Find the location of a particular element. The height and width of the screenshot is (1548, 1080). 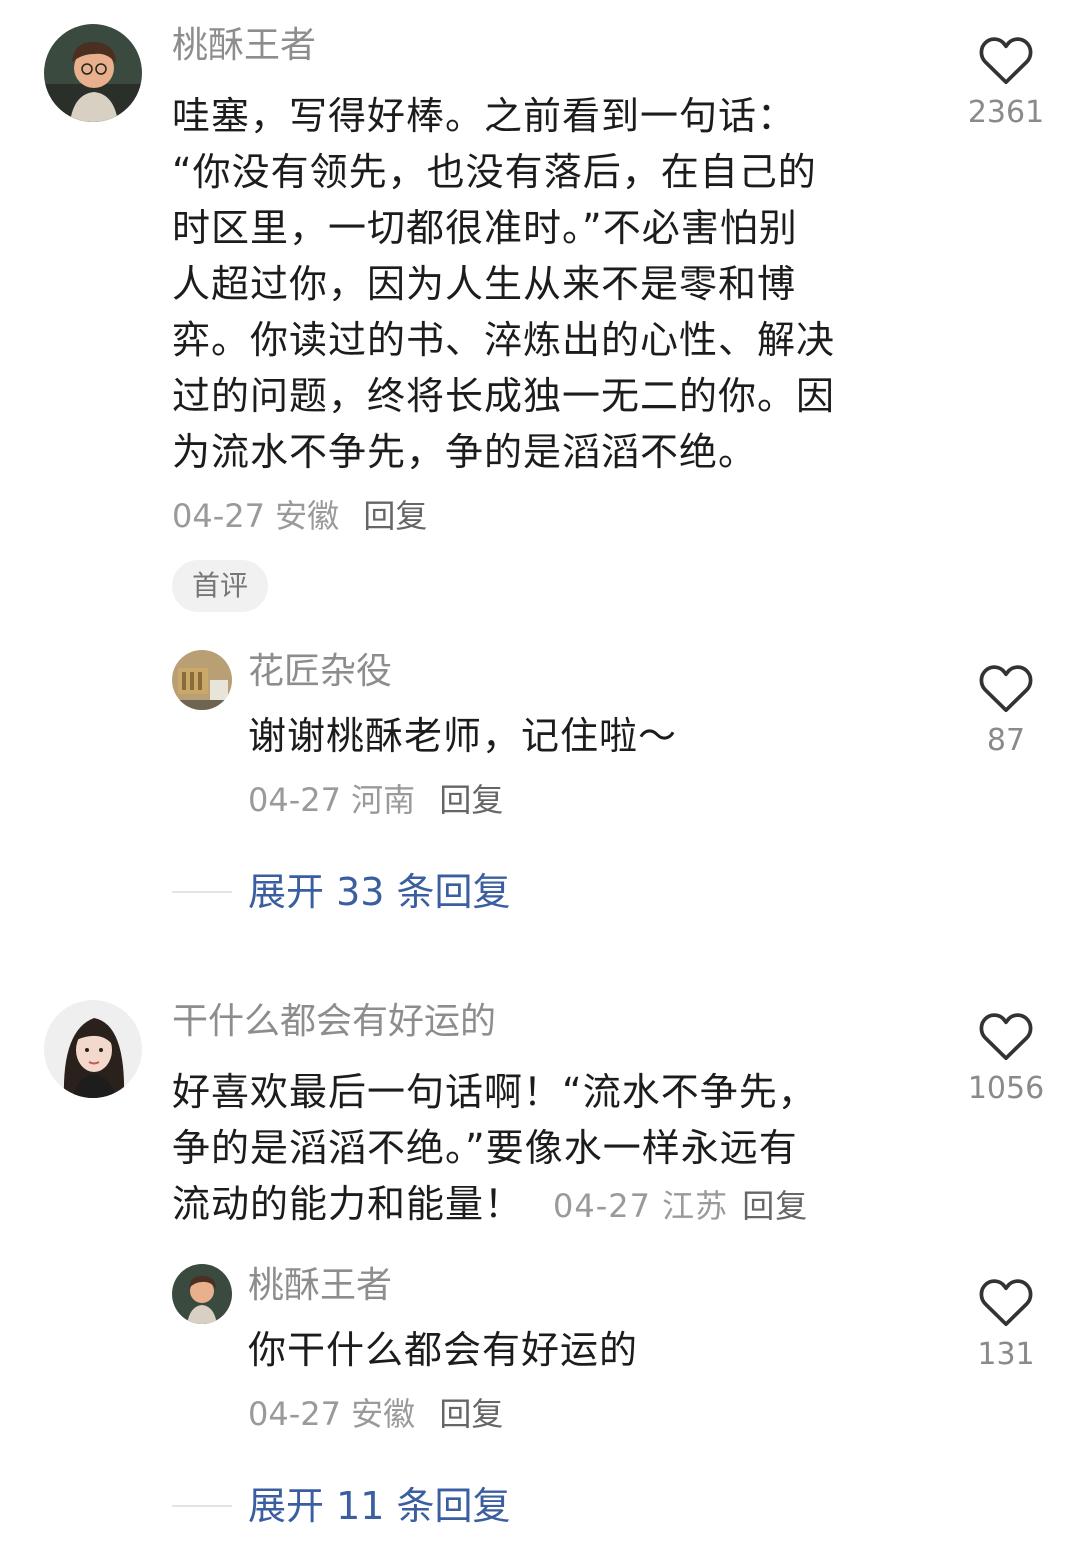

comment-author: 桃酥王者 is located at coordinates (244, 46).